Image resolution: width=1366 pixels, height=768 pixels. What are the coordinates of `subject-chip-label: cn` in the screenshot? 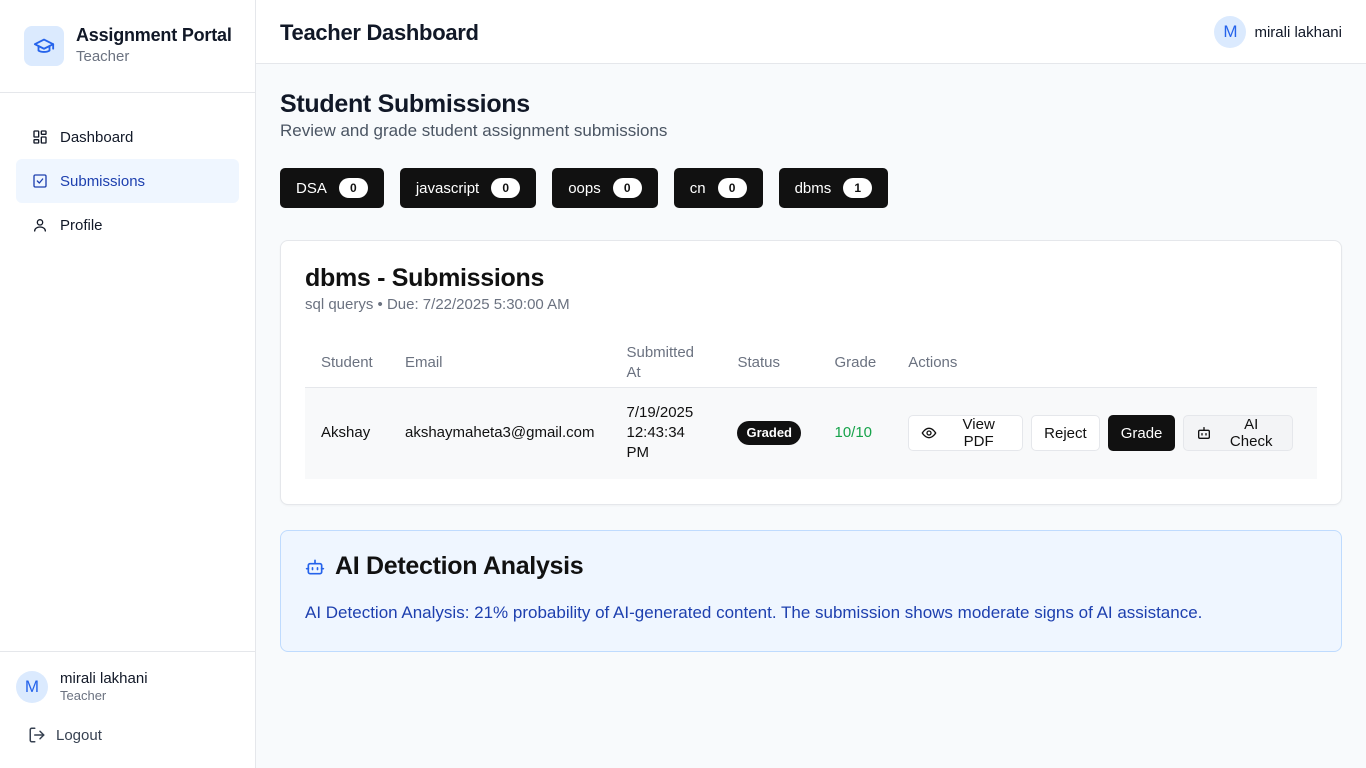 It's located at (697, 188).